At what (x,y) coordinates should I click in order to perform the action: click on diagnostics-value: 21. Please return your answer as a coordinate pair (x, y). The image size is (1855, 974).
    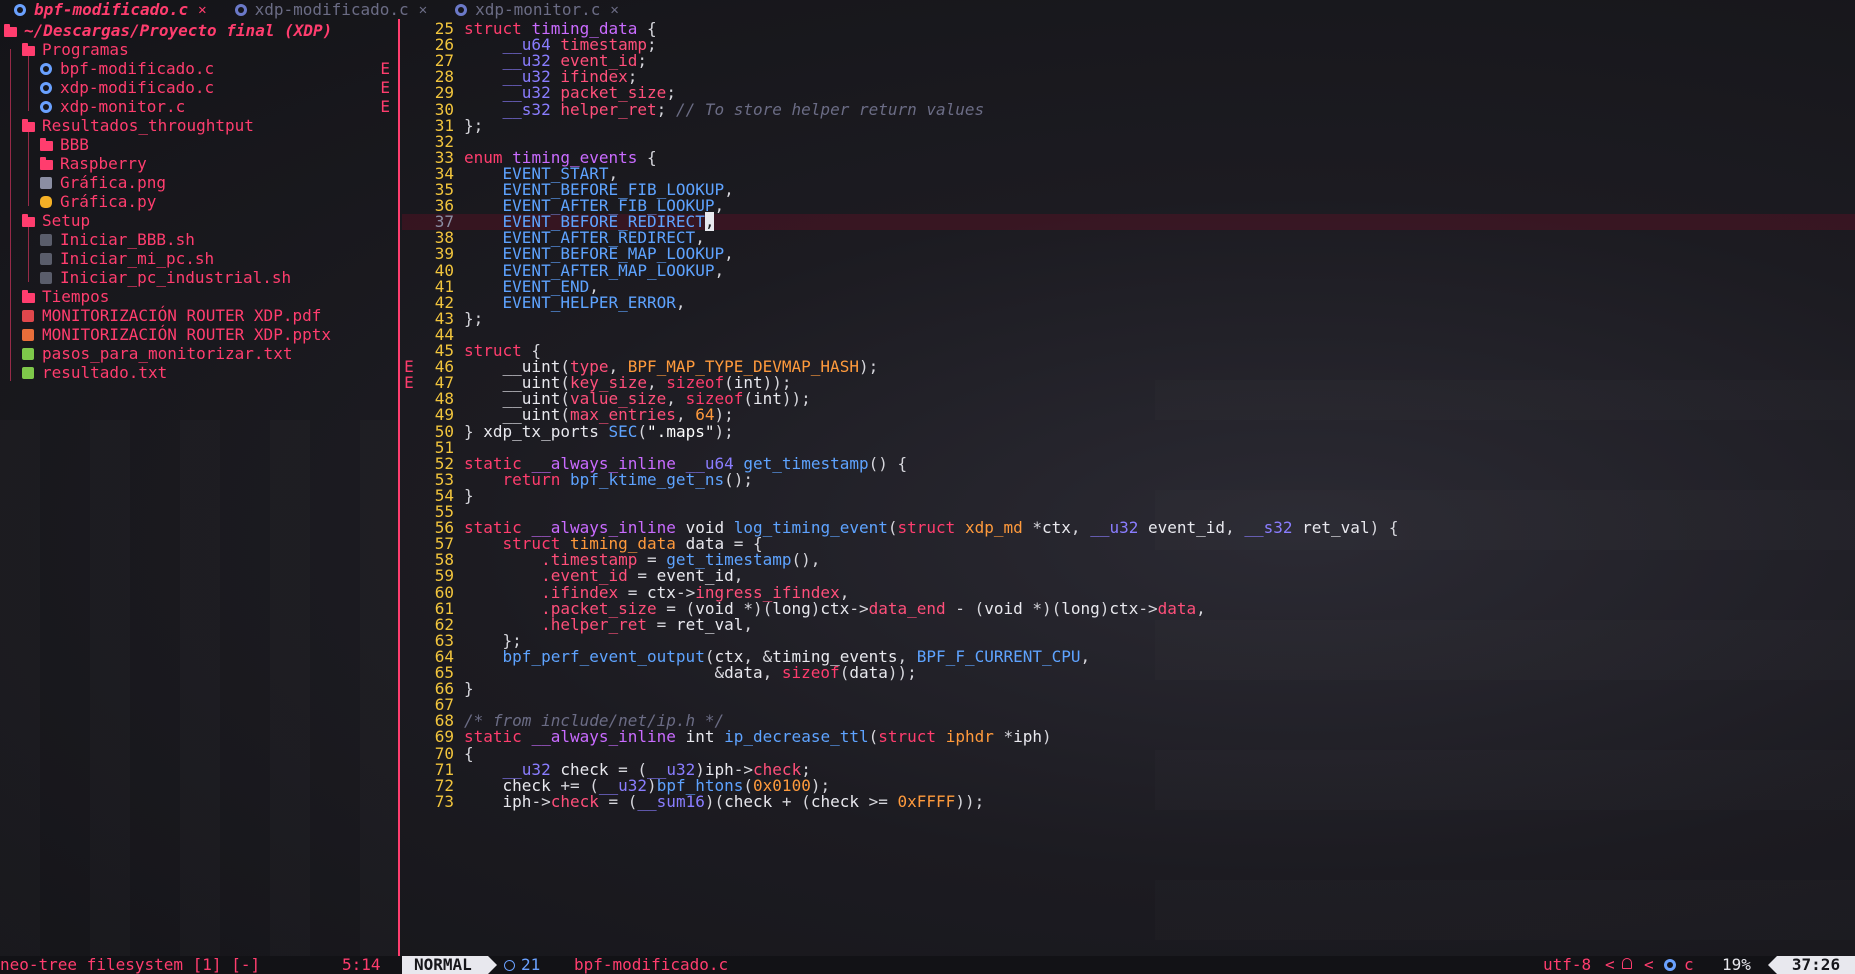
    Looking at the image, I should click on (531, 964).